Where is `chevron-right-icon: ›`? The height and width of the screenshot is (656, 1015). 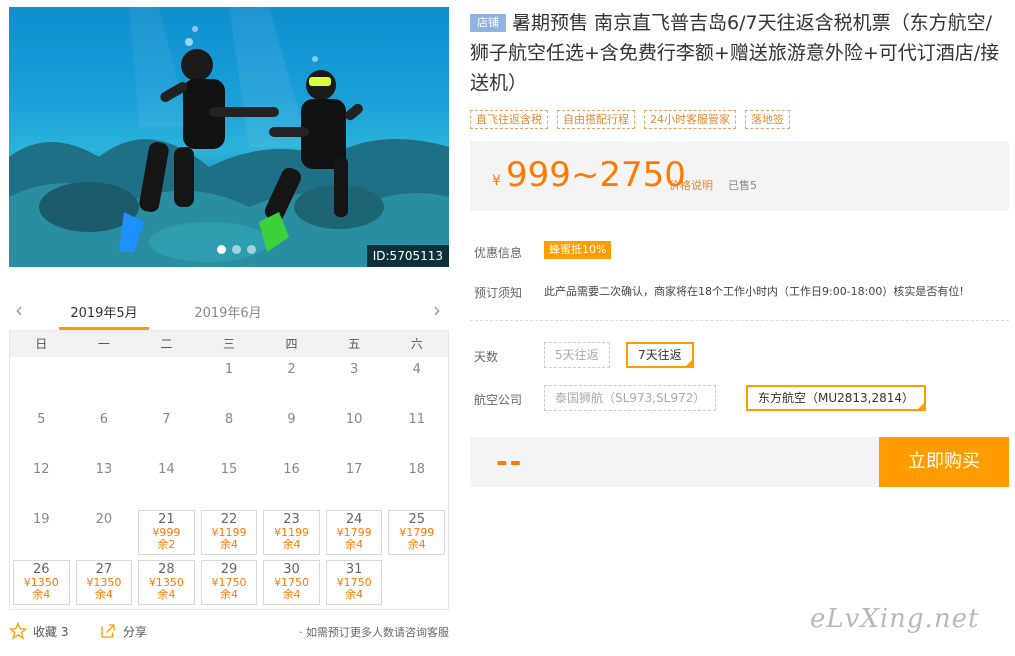
chevron-right-icon: › is located at coordinates (437, 310).